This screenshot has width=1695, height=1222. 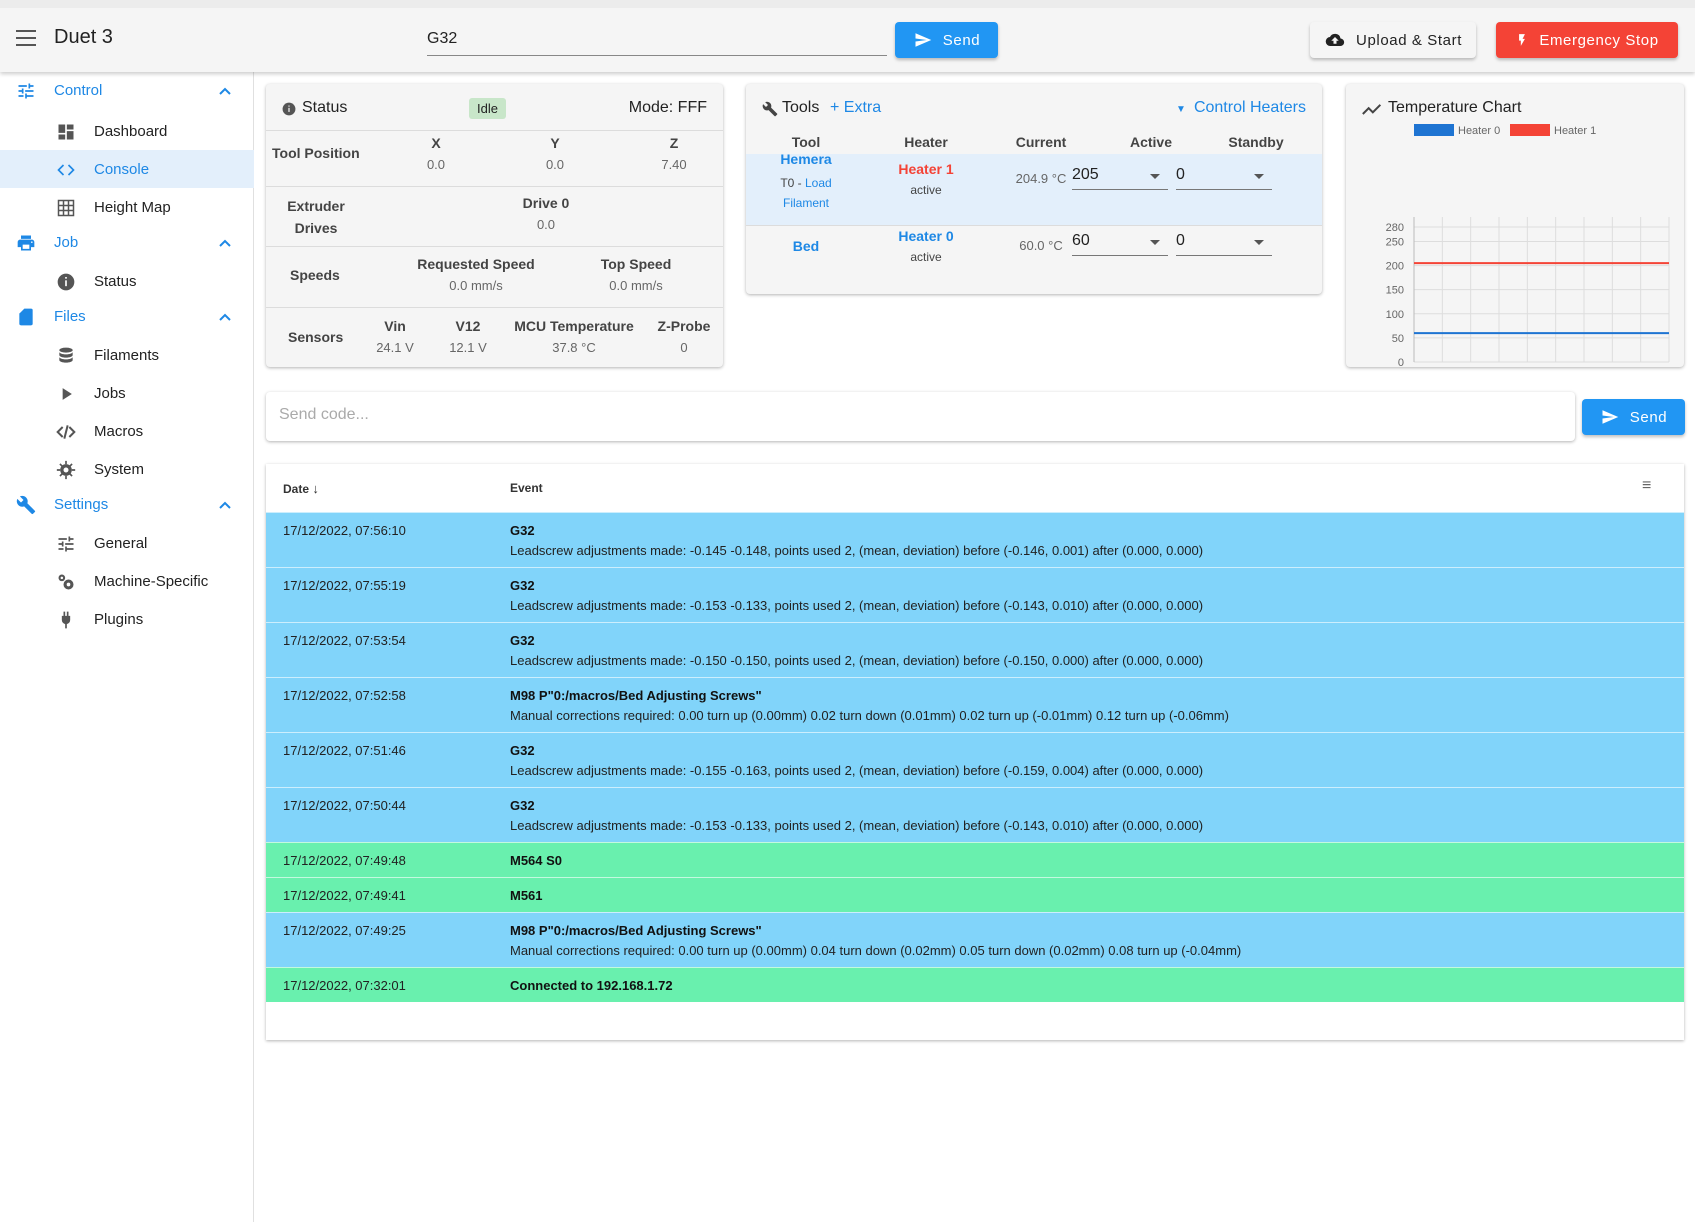 What do you see at coordinates (127, 131) in the screenshot?
I see `sidebar-item-dashboard: Dashboard` at bounding box center [127, 131].